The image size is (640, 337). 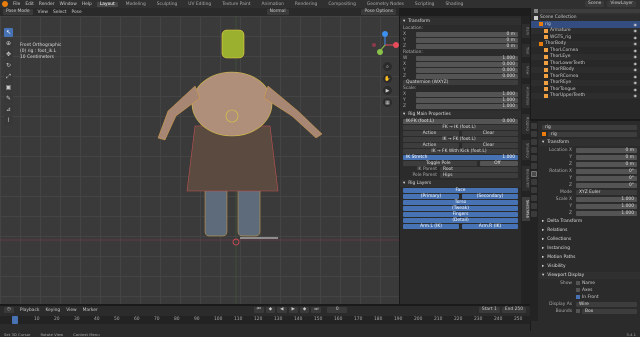 I want to click on menu-pose: Pose, so click(x=77, y=12).